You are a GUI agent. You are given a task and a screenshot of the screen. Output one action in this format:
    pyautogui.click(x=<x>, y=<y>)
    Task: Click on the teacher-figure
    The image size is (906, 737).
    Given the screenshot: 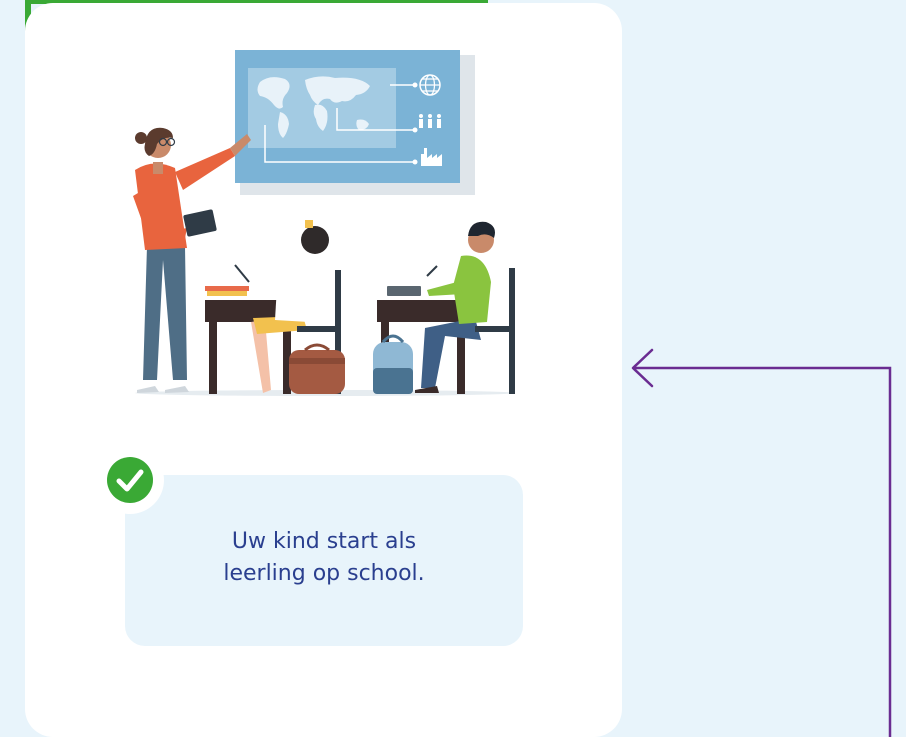 What is the action you would take?
    pyautogui.click(x=192, y=260)
    